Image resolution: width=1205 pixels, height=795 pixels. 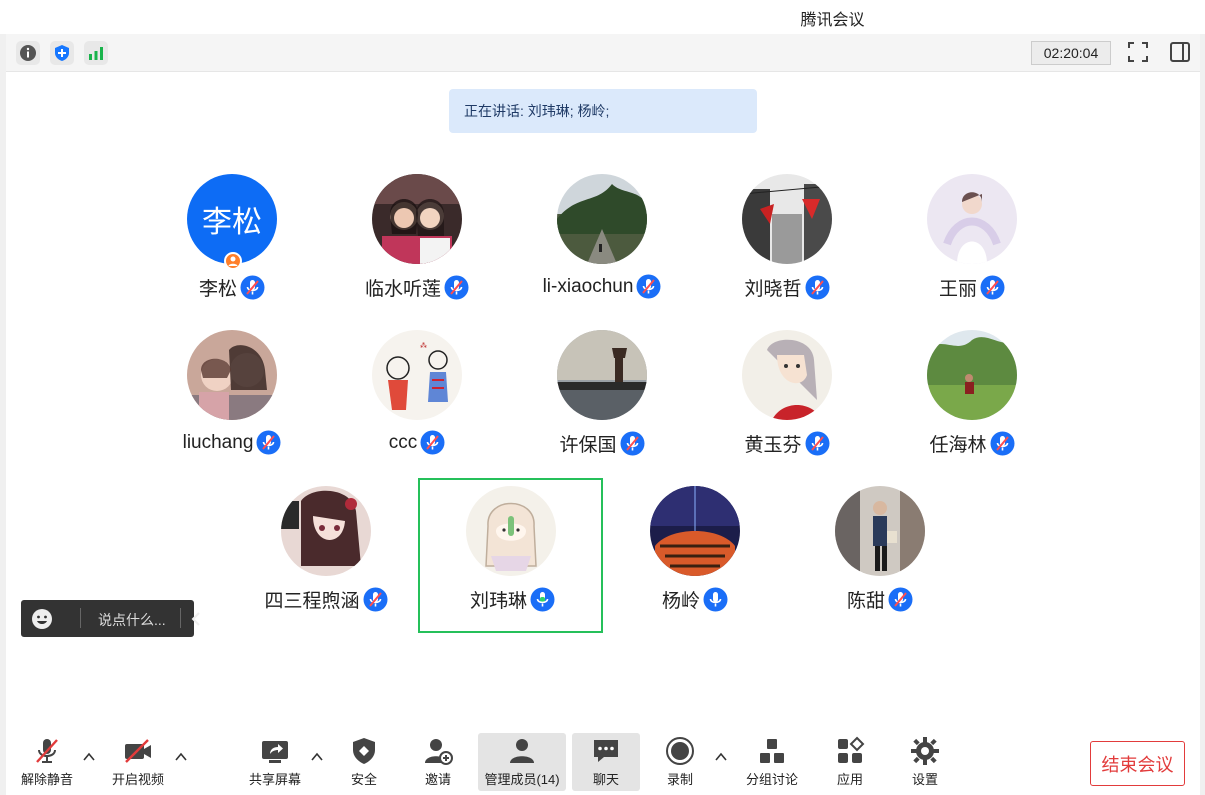 What do you see at coordinates (851, 749) in the screenshot?
I see `apps-icon` at bounding box center [851, 749].